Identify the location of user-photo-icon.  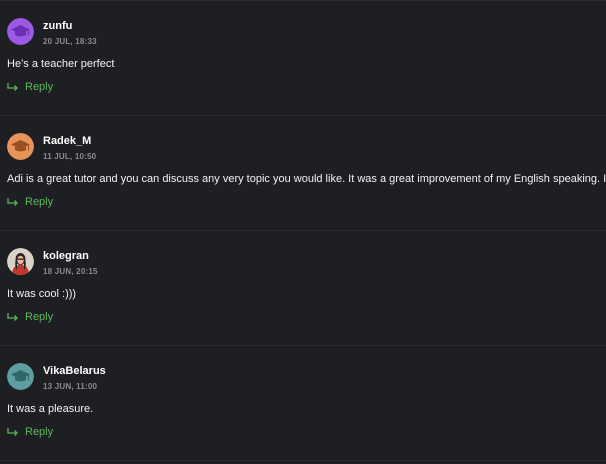
(20, 261).